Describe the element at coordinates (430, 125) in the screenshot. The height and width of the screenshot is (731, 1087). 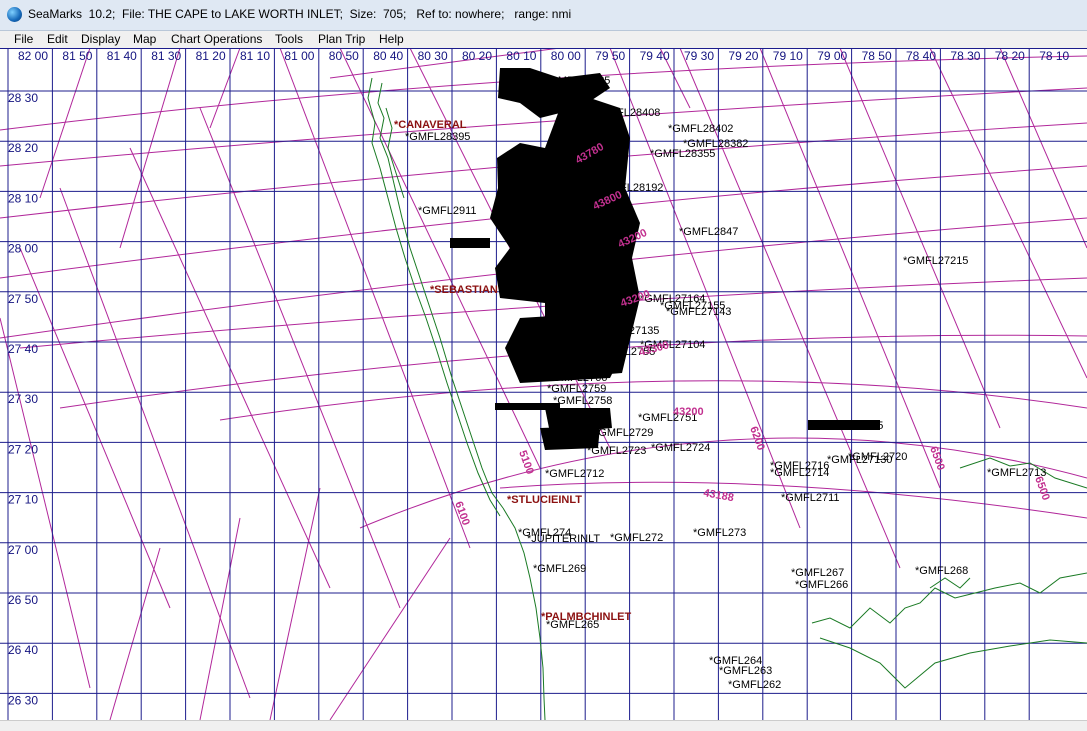
I see `place-label: *CANAVERAL` at that location.